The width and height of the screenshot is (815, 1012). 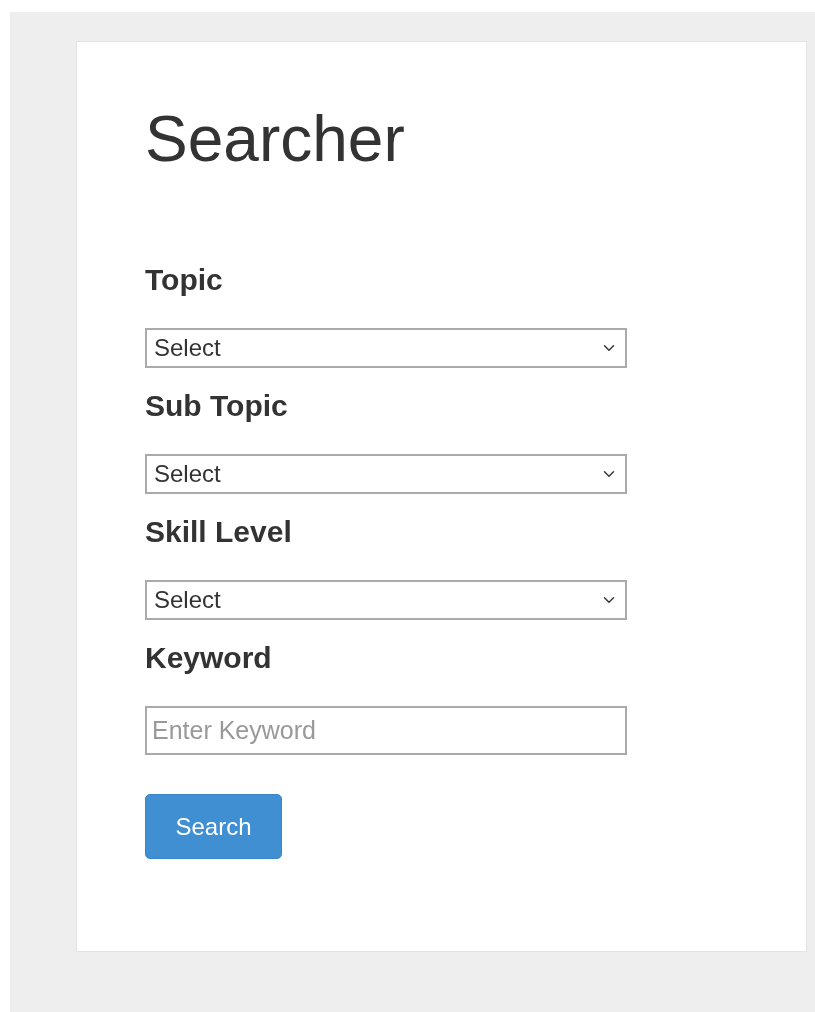 What do you see at coordinates (217, 406) in the screenshot?
I see `field-label: Sub Topic` at bounding box center [217, 406].